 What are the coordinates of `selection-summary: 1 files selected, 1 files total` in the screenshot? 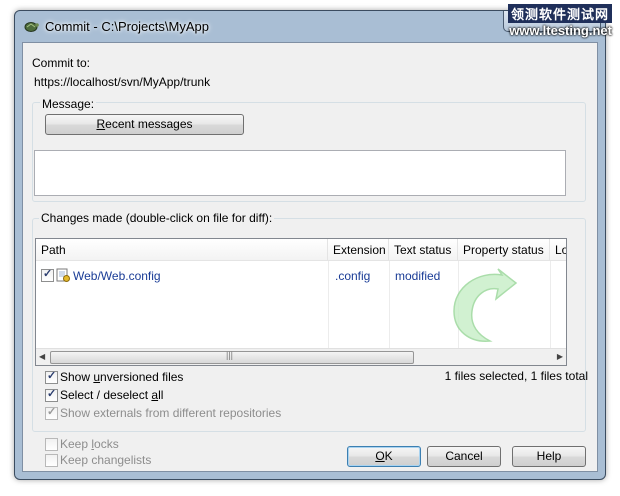 It's located at (516, 376).